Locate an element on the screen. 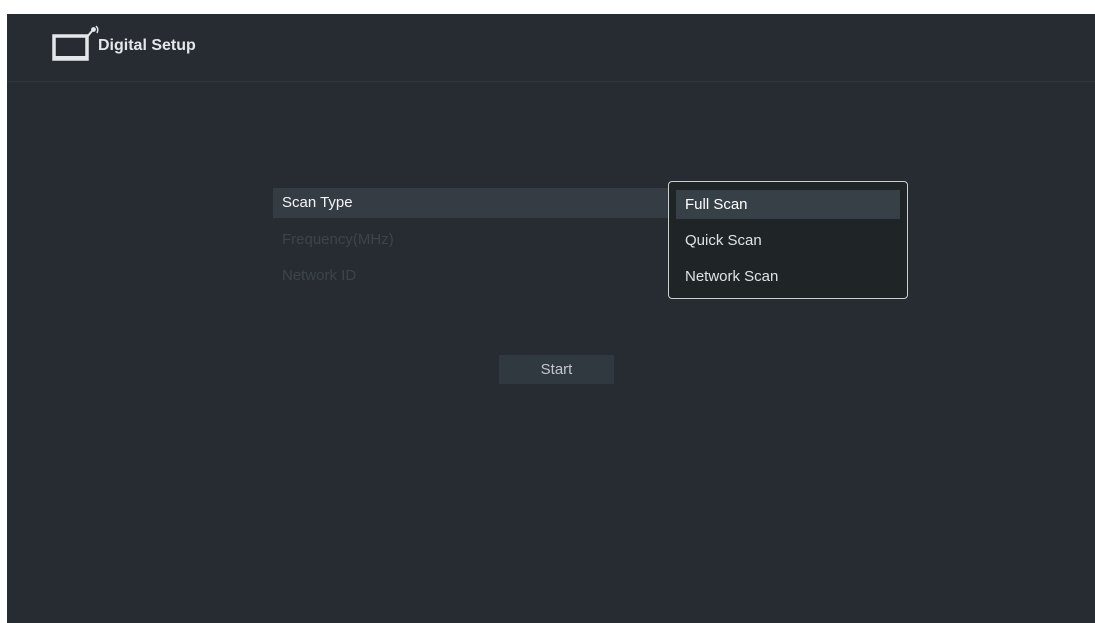  scan-type-dropdown: Full Scan Quick Scan Network Scan is located at coordinates (788, 240).